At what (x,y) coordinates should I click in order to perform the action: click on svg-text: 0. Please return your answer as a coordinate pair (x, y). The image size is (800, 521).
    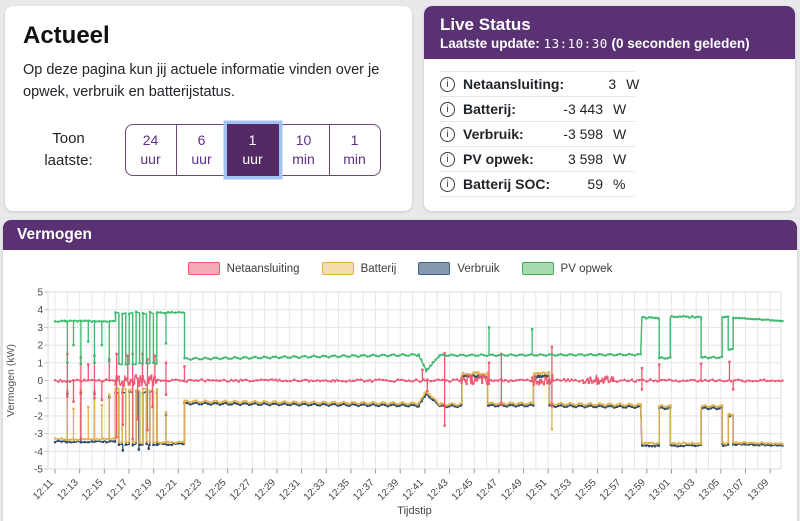
    Looking at the image, I should click on (40, 381).